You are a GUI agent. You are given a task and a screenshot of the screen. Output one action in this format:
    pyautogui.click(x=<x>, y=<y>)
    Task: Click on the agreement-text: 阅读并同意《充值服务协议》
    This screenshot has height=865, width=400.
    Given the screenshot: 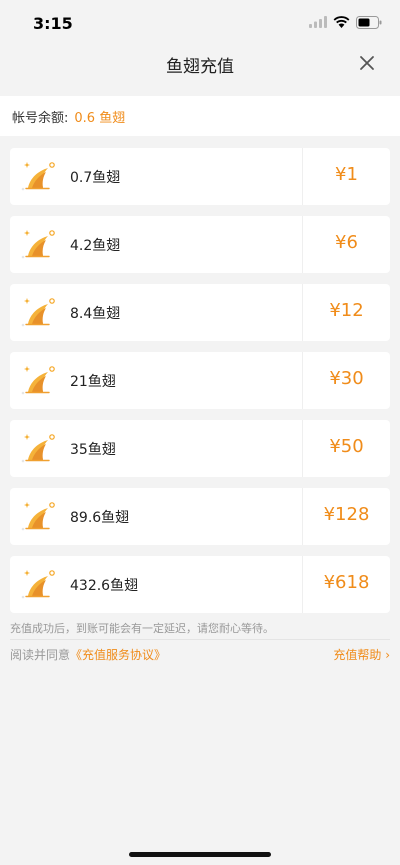 What is the action you would take?
    pyautogui.click(x=88, y=654)
    